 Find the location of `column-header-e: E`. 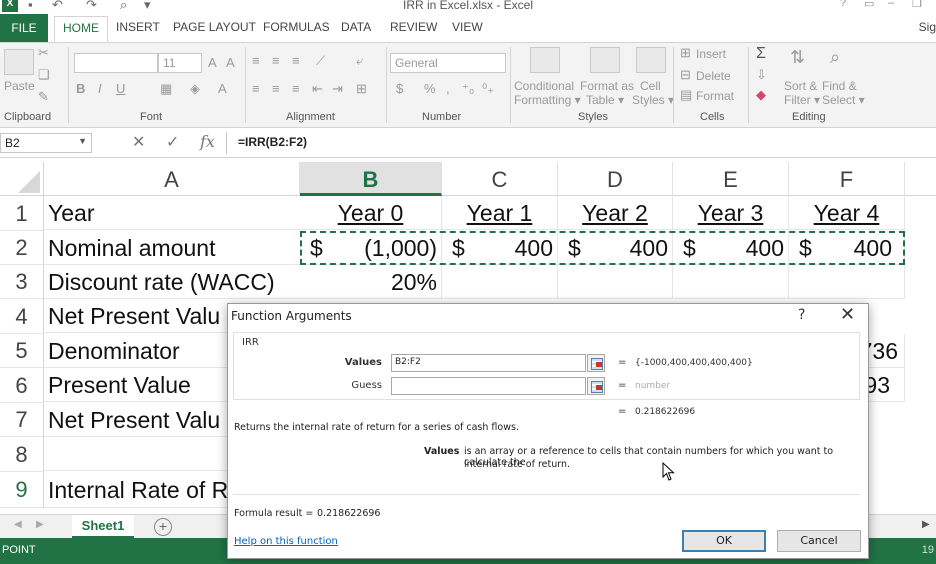

column-header-e: E is located at coordinates (731, 179).